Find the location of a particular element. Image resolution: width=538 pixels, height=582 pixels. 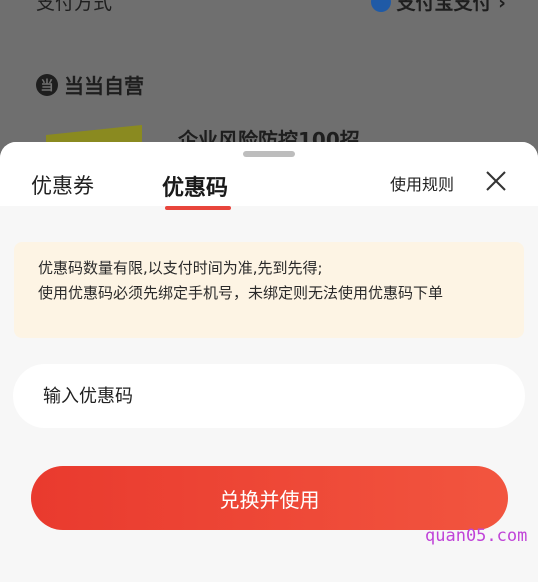

watermark: quan05.com is located at coordinates (476, 536).